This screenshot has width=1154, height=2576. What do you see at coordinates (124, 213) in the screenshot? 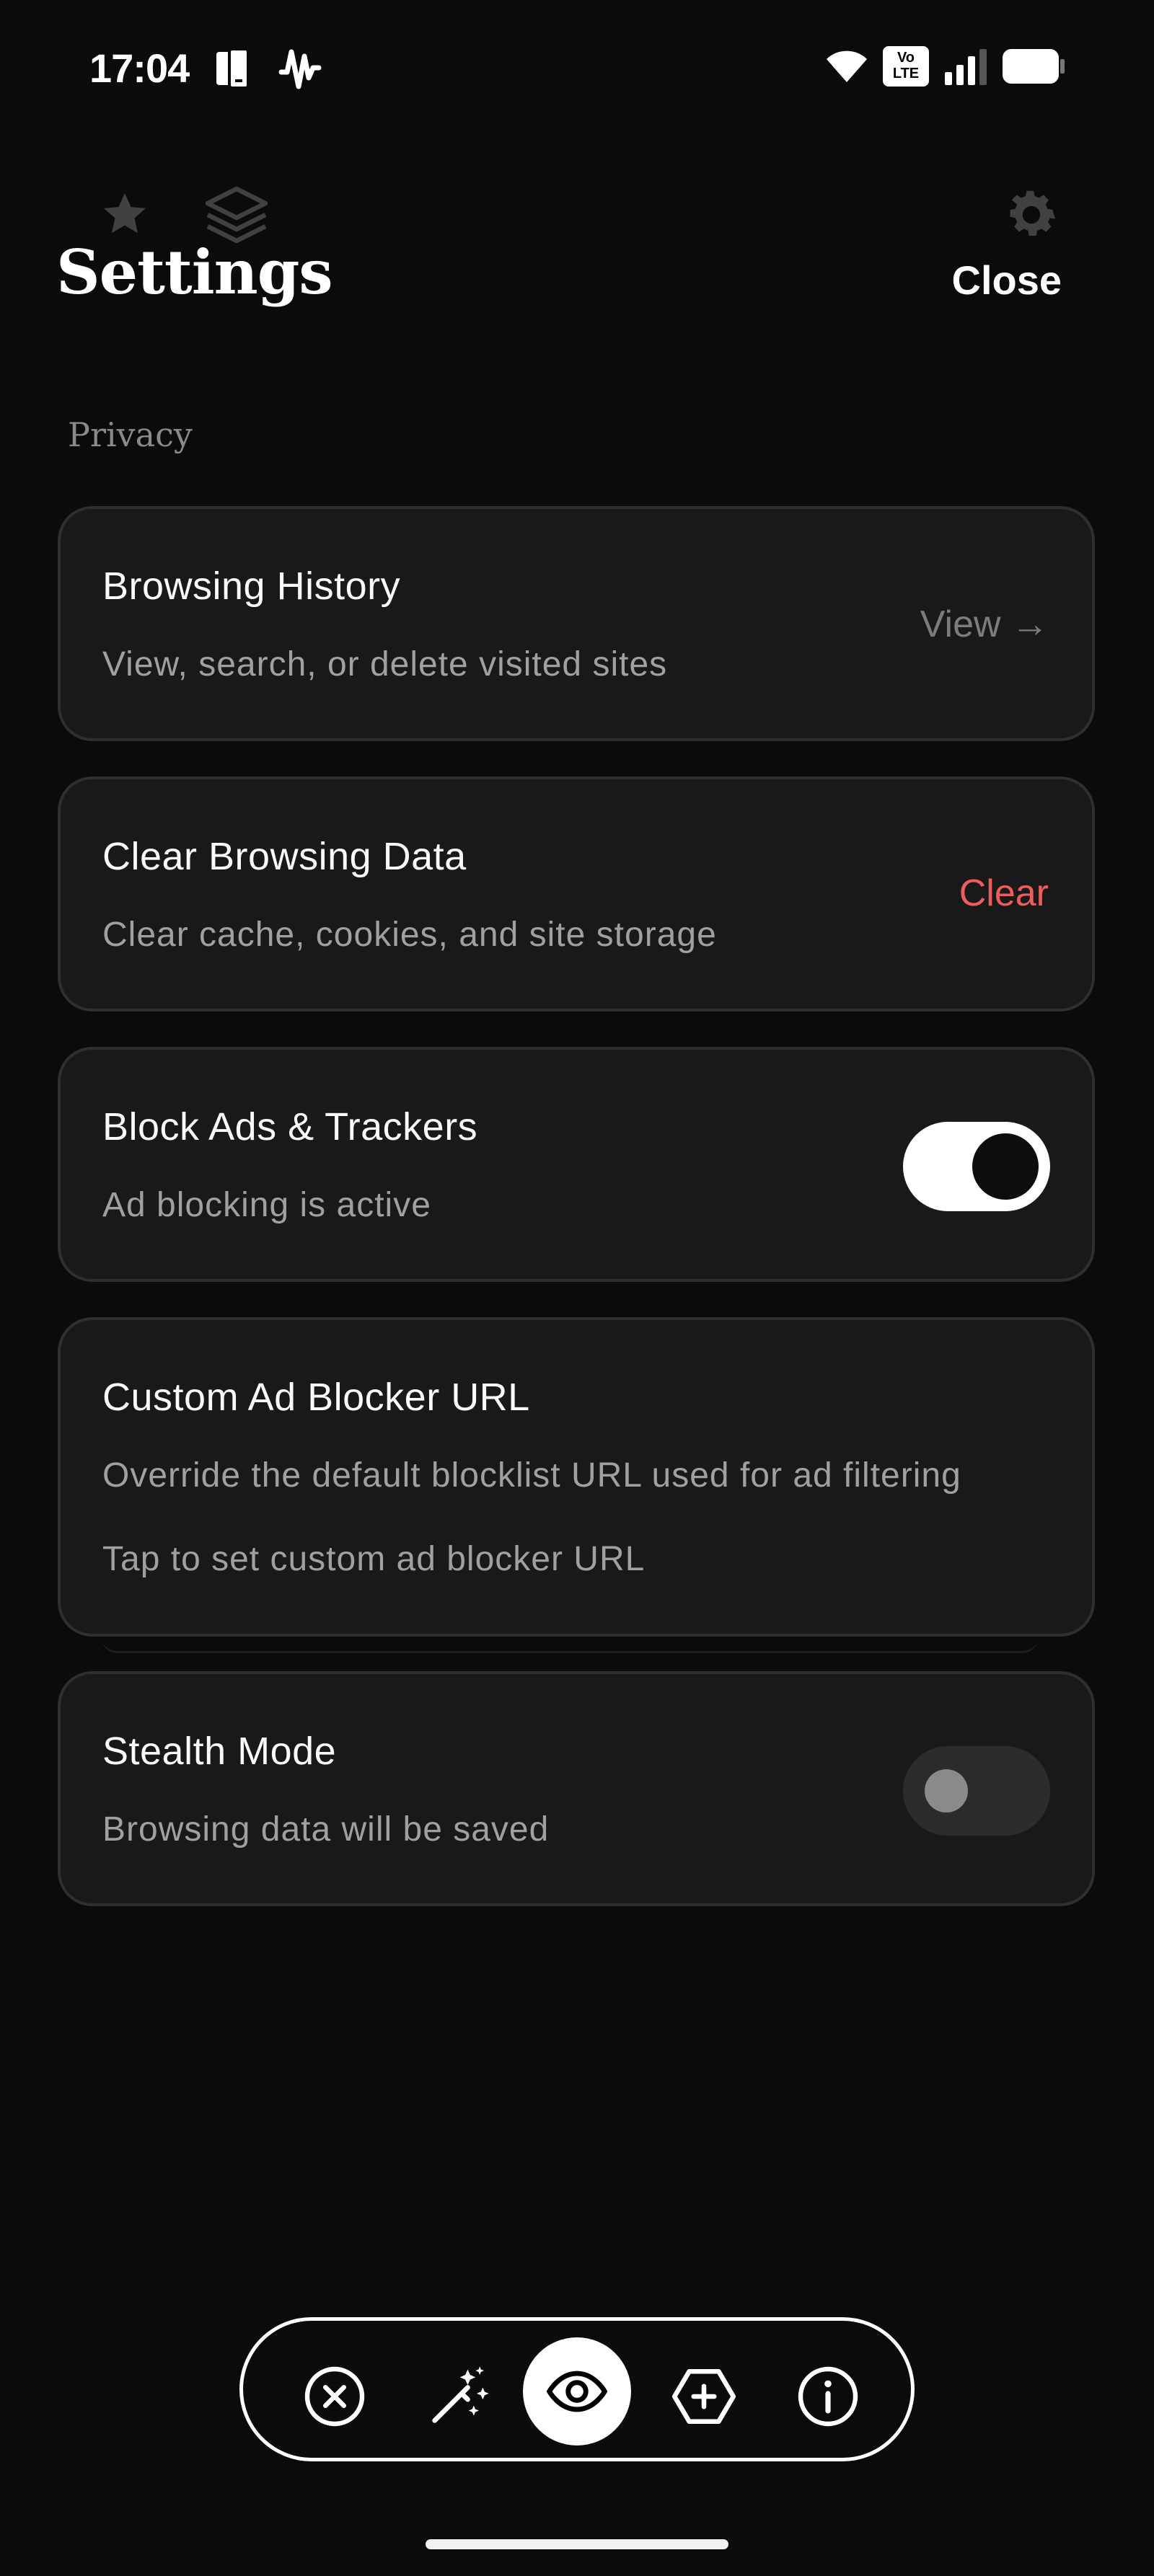
I see `star-icon` at bounding box center [124, 213].